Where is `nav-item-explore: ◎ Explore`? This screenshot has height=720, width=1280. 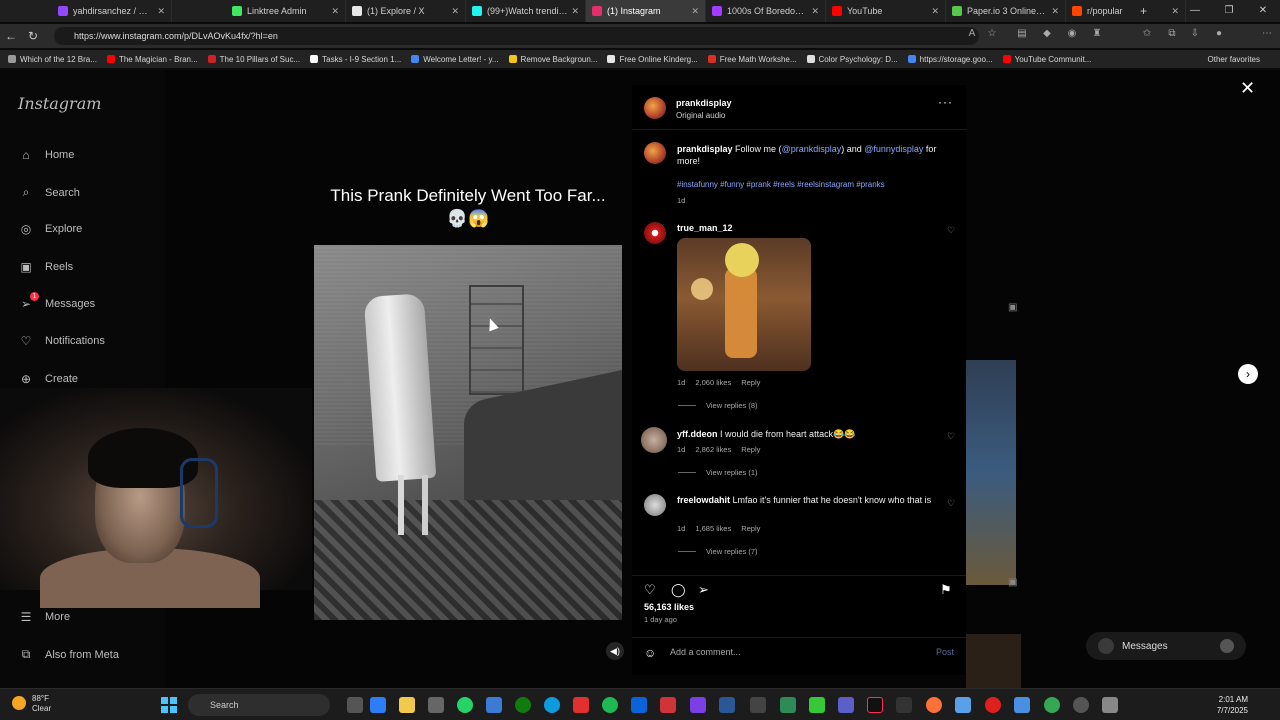
nav-item-explore: ◎ Explore is located at coordinates (50, 229).